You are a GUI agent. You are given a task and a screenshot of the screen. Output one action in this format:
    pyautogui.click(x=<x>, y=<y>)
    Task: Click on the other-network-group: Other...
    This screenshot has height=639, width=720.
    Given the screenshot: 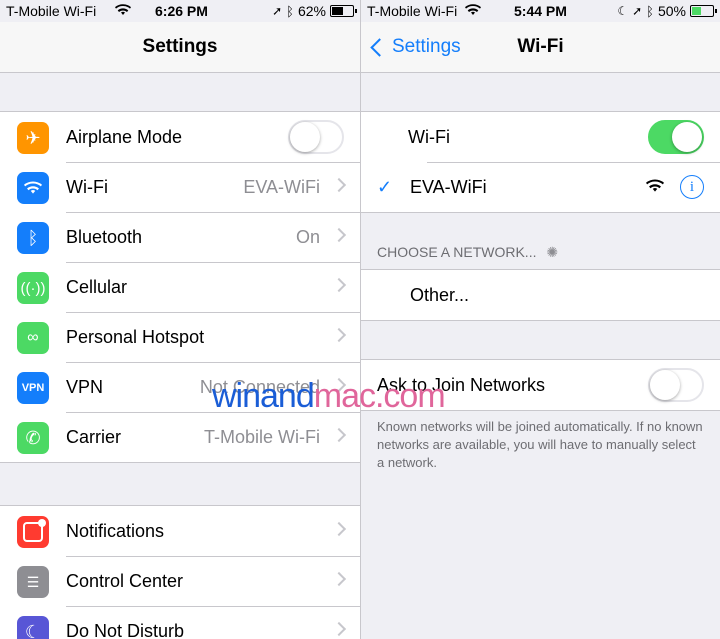 What is the action you would take?
    pyautogui.click(x=540, y=295)
    